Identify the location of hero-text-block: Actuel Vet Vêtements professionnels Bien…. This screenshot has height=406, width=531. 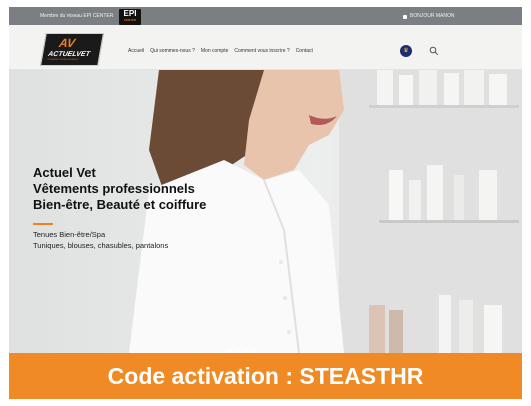
(119, 208).